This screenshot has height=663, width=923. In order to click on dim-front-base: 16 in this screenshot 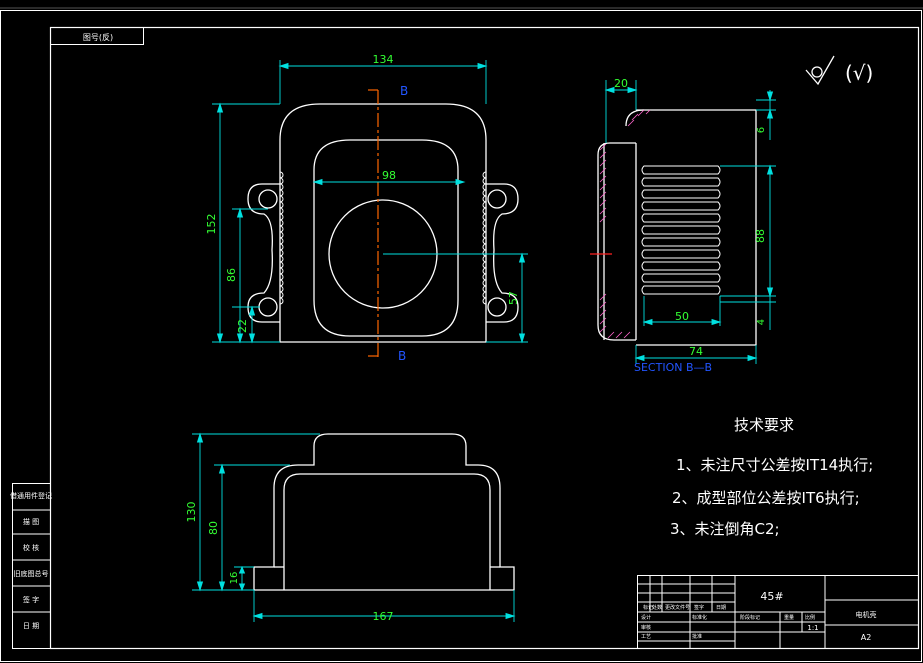, I will do `click(234, 578)`.